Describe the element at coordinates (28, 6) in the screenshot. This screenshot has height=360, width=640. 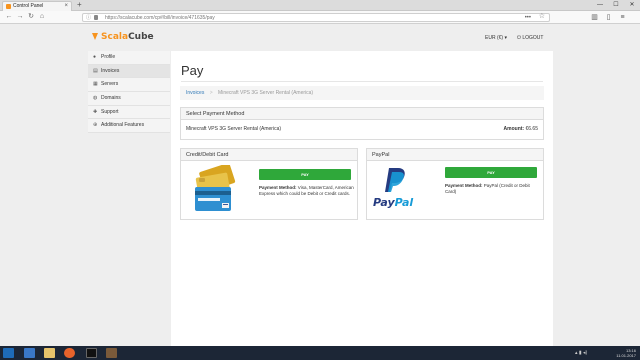
I see `tab-title: Control Panel` at that location.